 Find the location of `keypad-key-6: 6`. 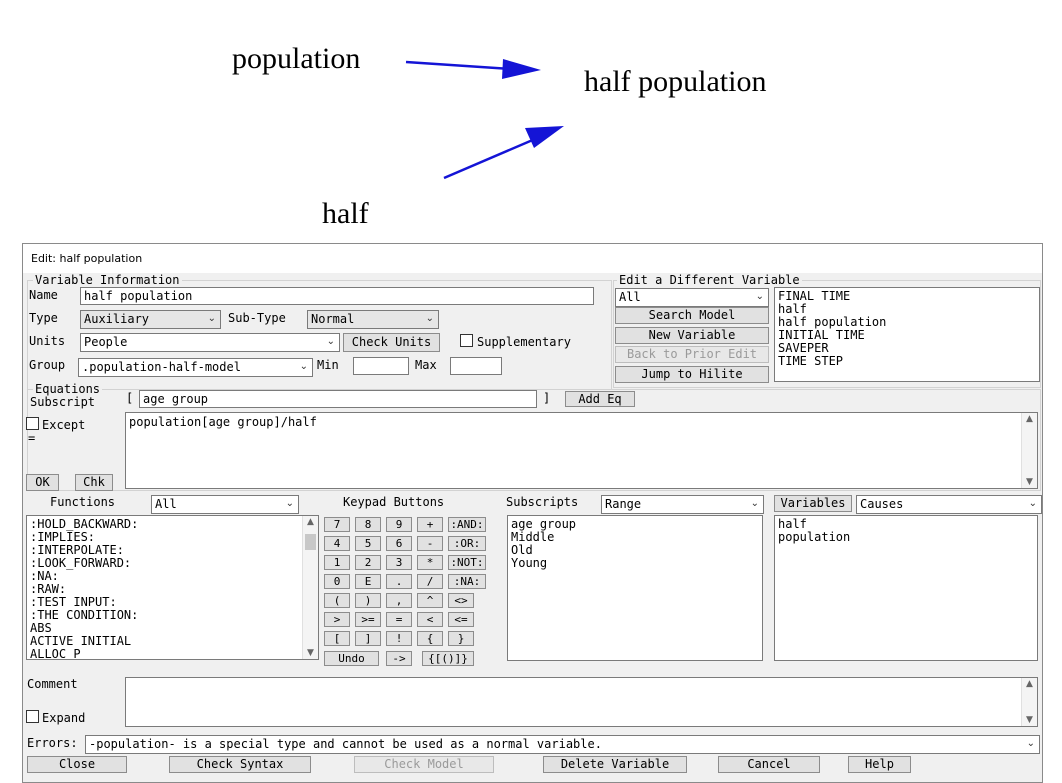

keypad-key-6: 6 is located at coordinates (399, 543).